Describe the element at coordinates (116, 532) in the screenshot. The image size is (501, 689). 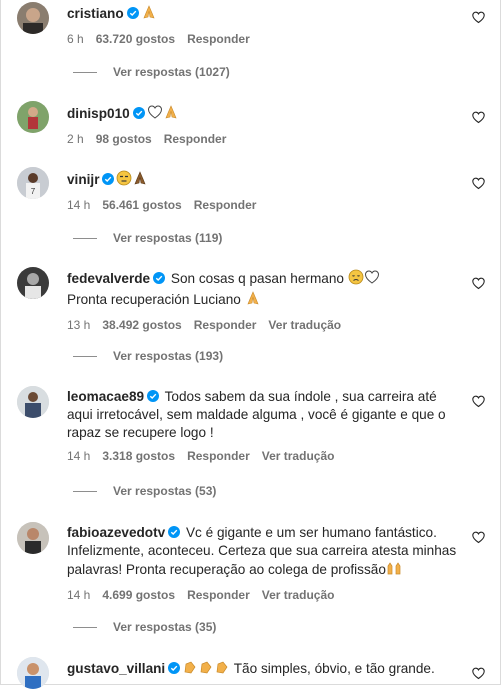
I see `comment-username: fabioazevedotv` at that location.